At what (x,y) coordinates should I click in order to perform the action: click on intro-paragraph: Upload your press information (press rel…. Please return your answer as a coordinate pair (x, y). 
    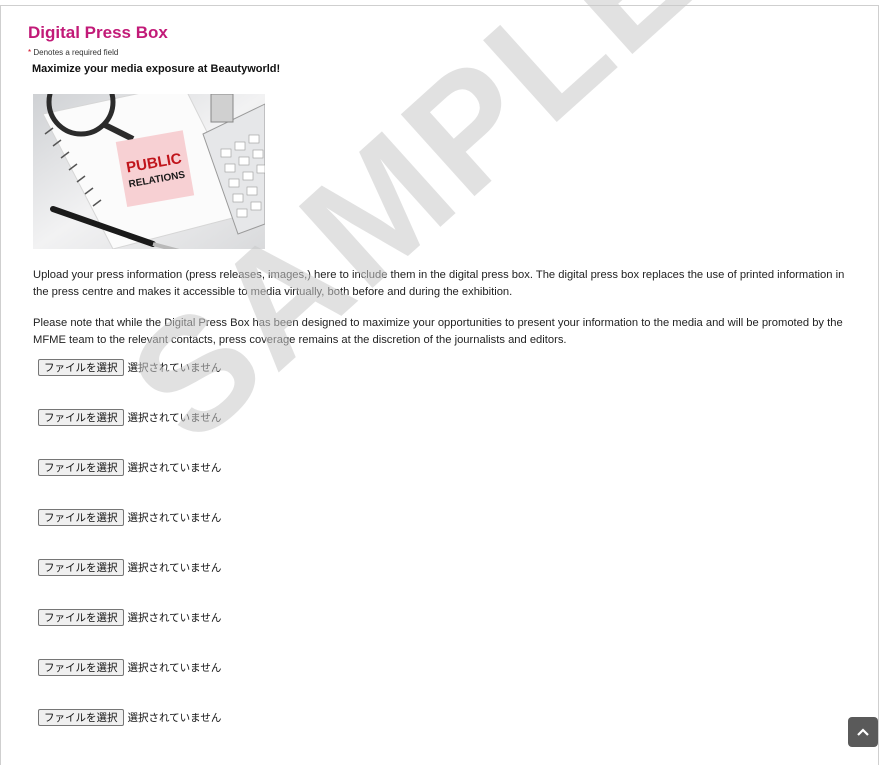
    Looking at the image, I should click on (439, 283).